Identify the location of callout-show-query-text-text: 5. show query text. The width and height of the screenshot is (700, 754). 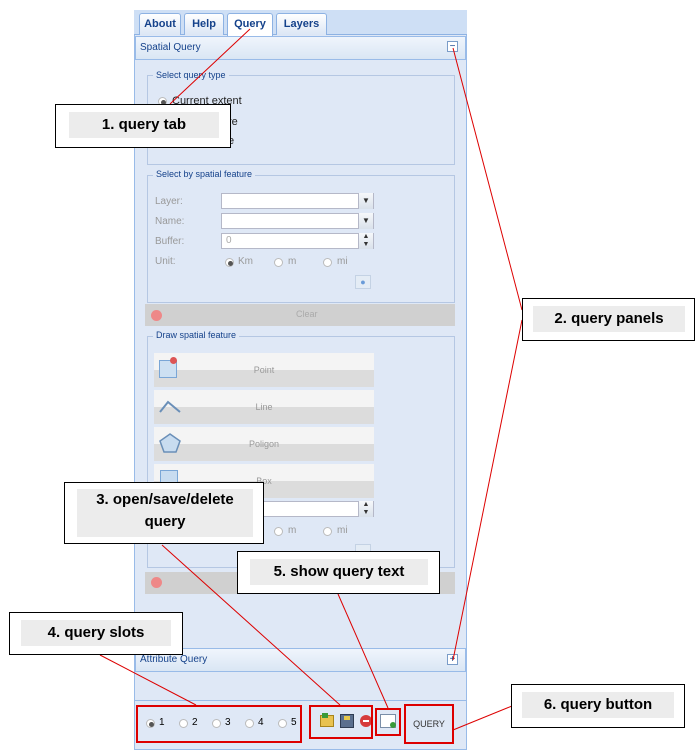
(339, 572).